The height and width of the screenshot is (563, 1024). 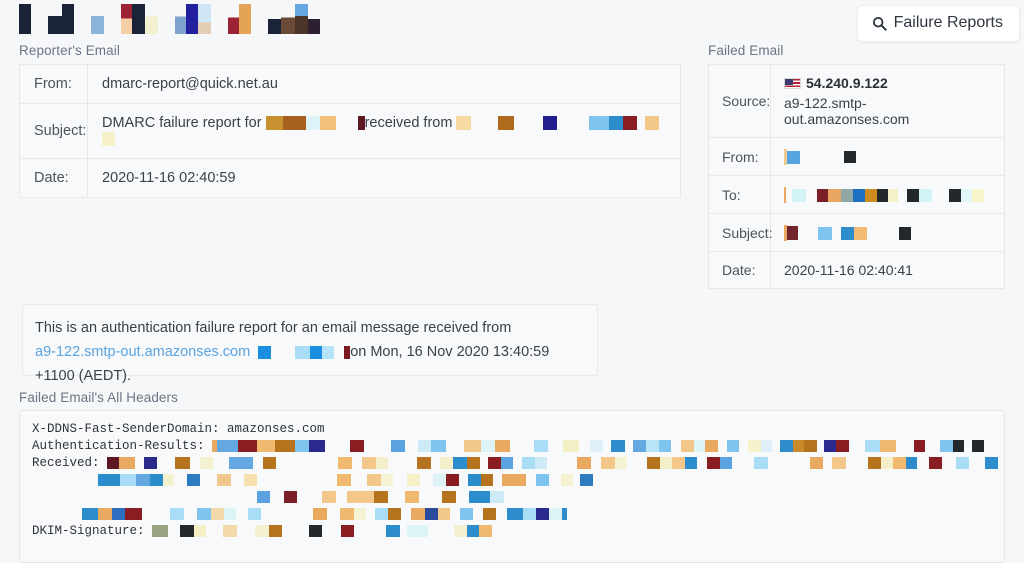 What do you see at coordinates (948, 22) in the screenshot?
I see `failure-reports-label: Failure Reports` at bounding box center [948, 22].